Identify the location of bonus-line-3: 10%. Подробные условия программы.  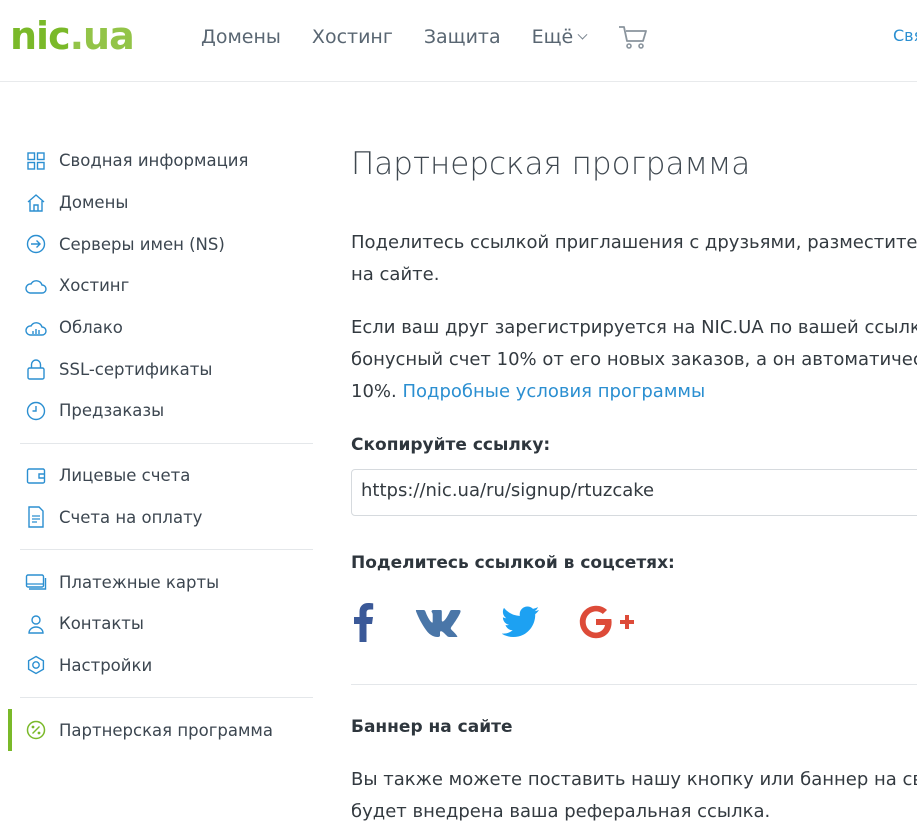
(634, 392).